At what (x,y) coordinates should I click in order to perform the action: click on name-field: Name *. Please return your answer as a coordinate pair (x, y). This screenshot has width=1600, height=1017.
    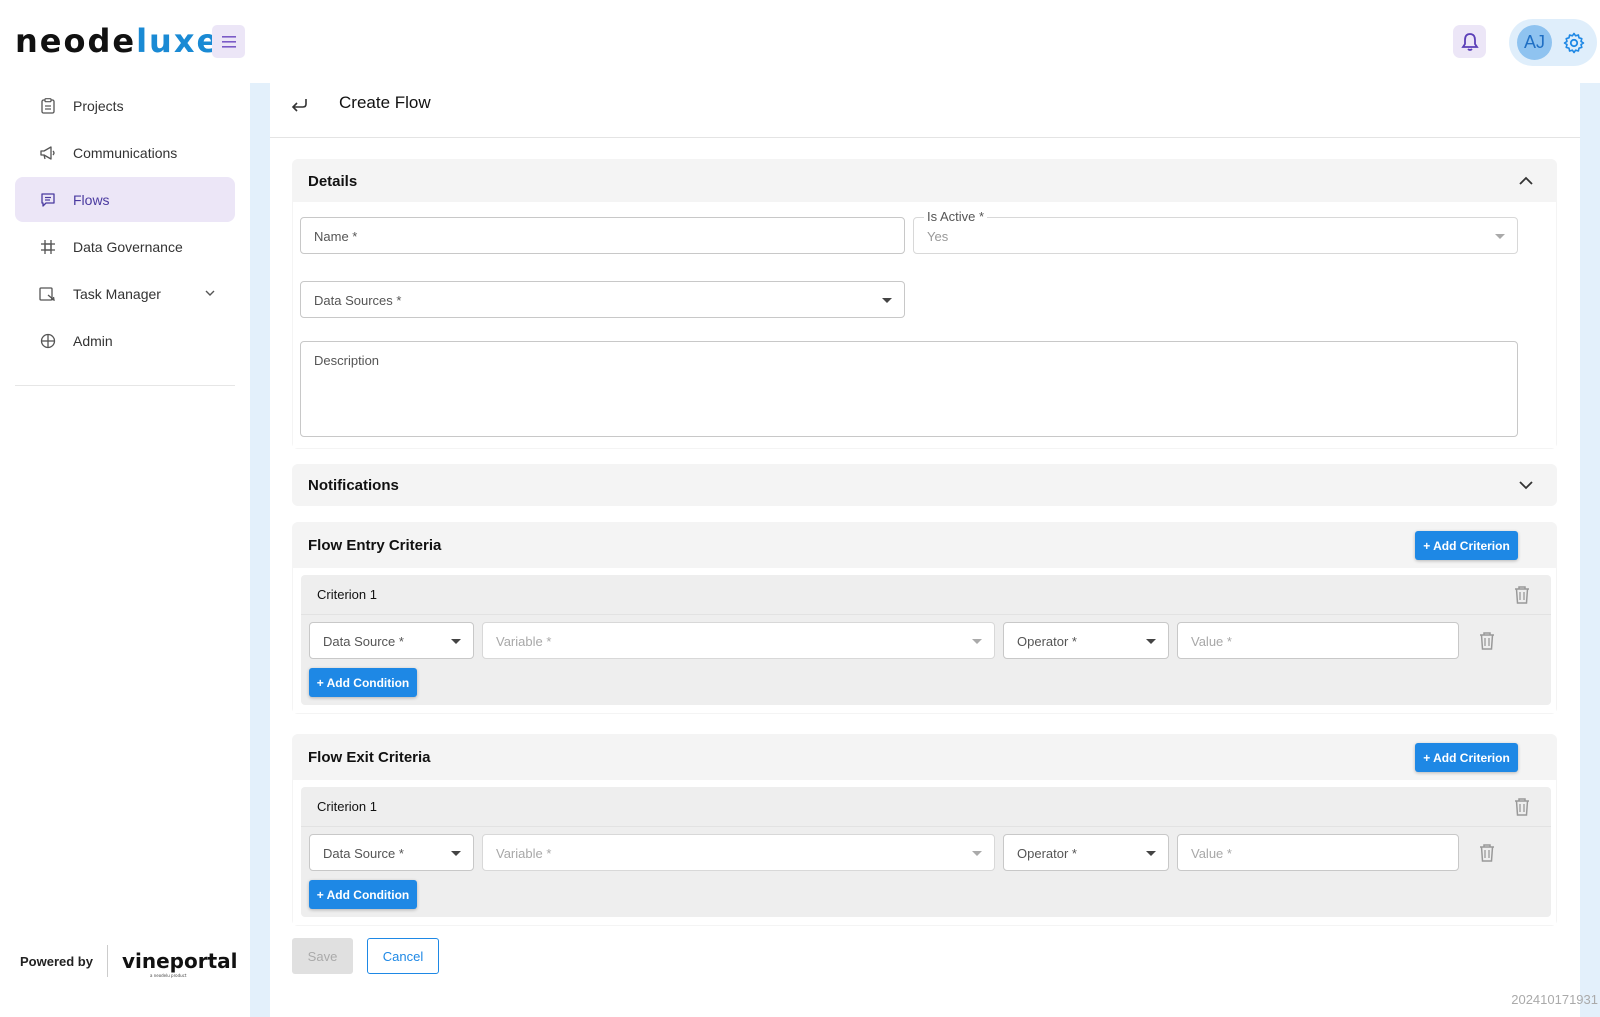
    Looking at the image, I should click on (602, 235).